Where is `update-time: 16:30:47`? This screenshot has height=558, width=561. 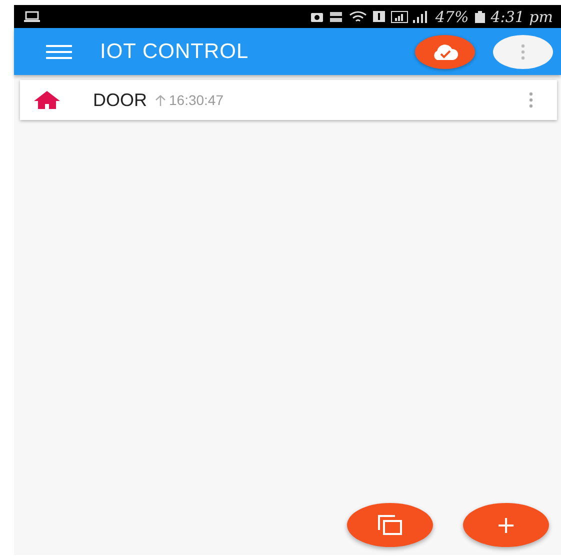
update-time: 16:30:47 is located at coordinates (196, 100).